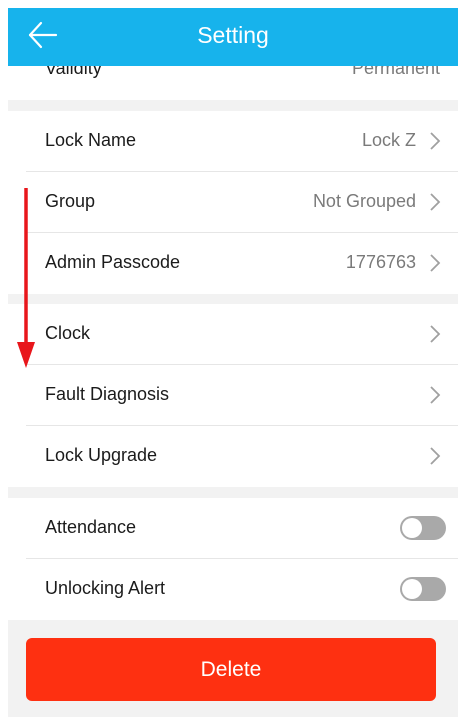  What do you see at coordinates (233, 395) in the screenshot?
I see `fault-diagnosis-row: Fault Diagnosis` at bounding box center [233, 395].